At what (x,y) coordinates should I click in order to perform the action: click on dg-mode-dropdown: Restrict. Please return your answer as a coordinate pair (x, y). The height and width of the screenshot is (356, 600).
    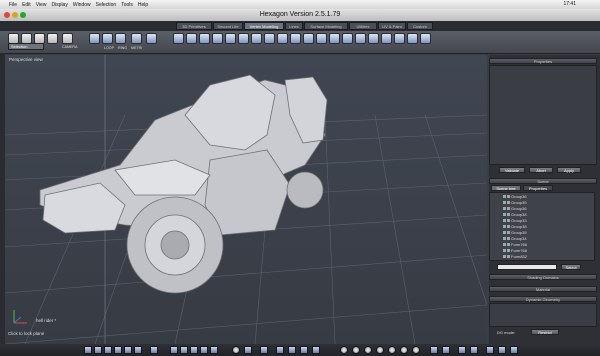
    Looking at the image, I should click on (545, 332).